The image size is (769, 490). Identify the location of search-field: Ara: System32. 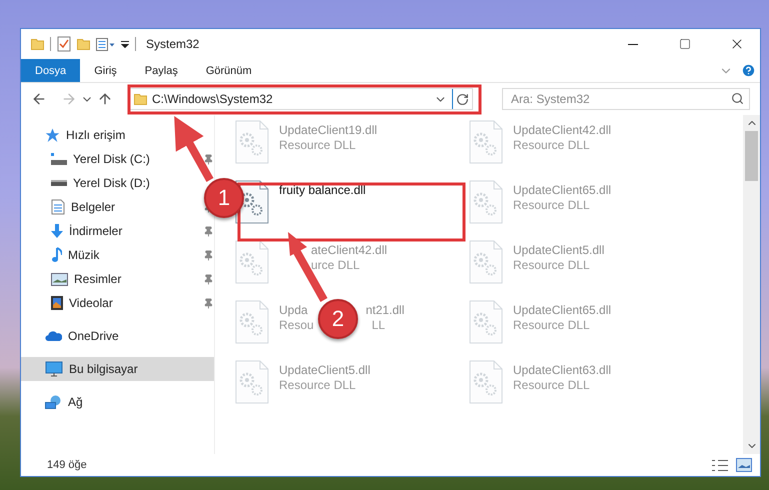
(626, 99).